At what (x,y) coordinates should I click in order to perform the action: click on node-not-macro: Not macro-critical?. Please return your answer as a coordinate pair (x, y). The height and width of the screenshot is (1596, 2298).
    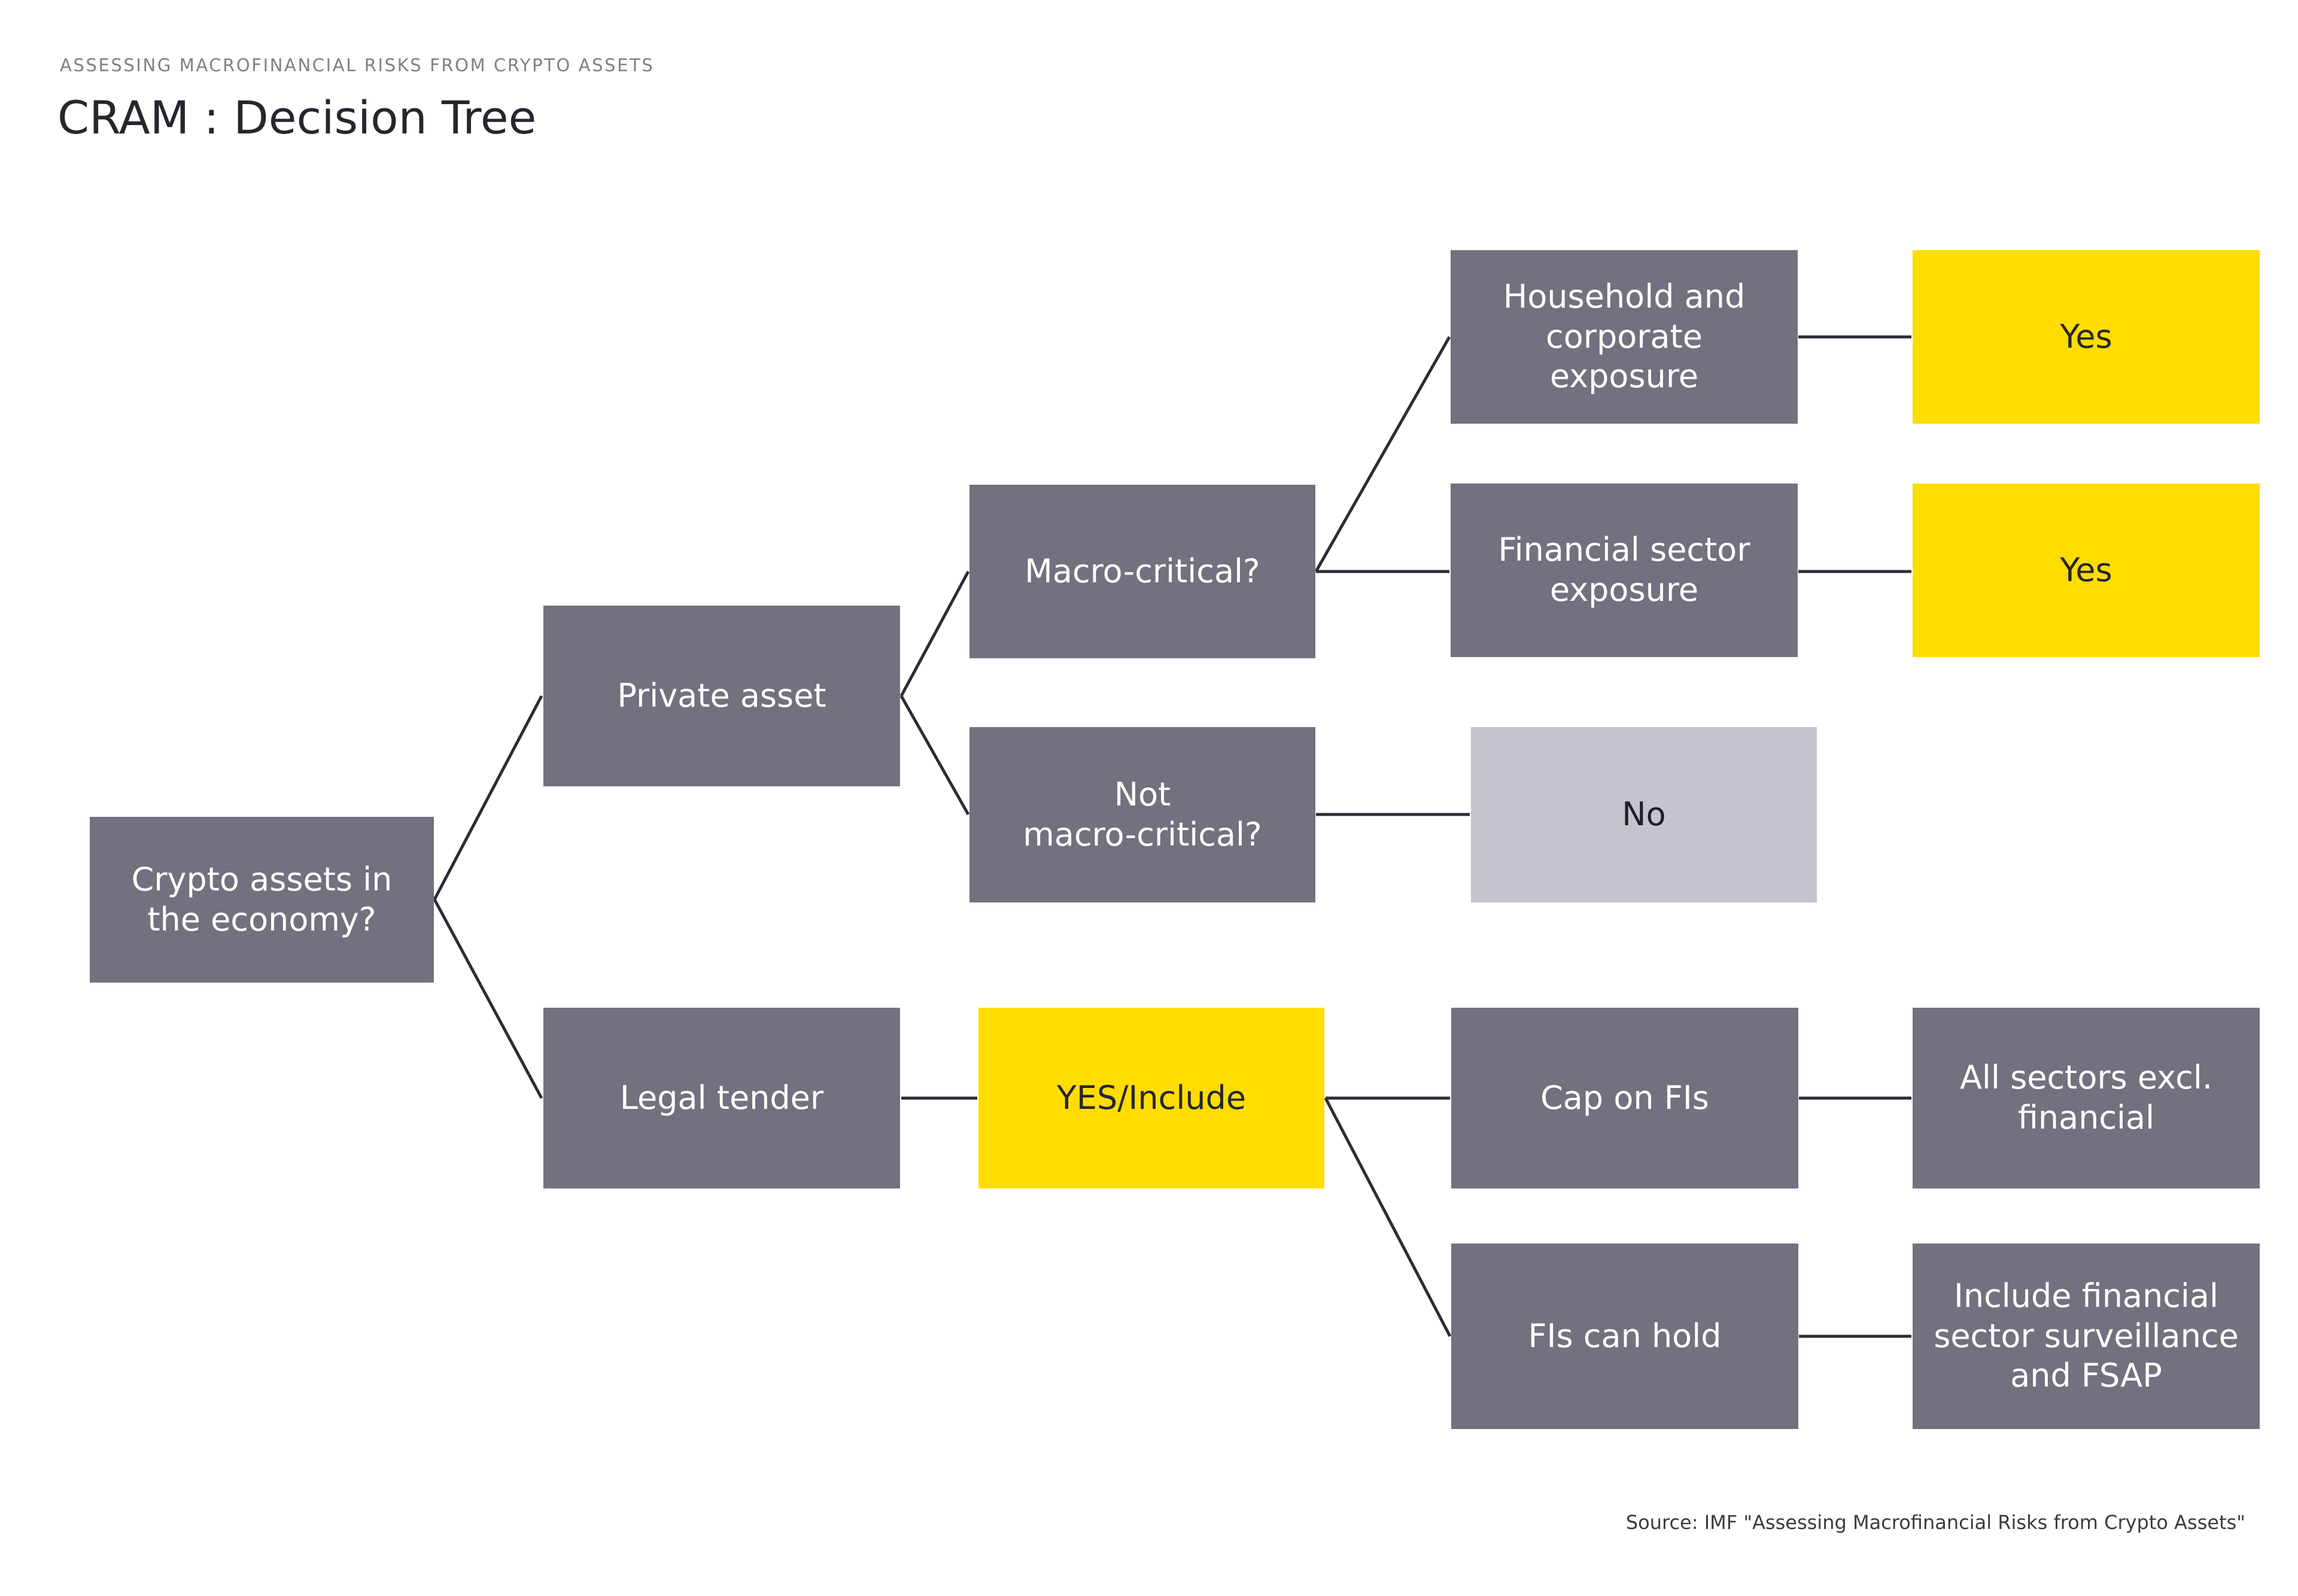
    Looking at the image, I should click on (1142, 815).